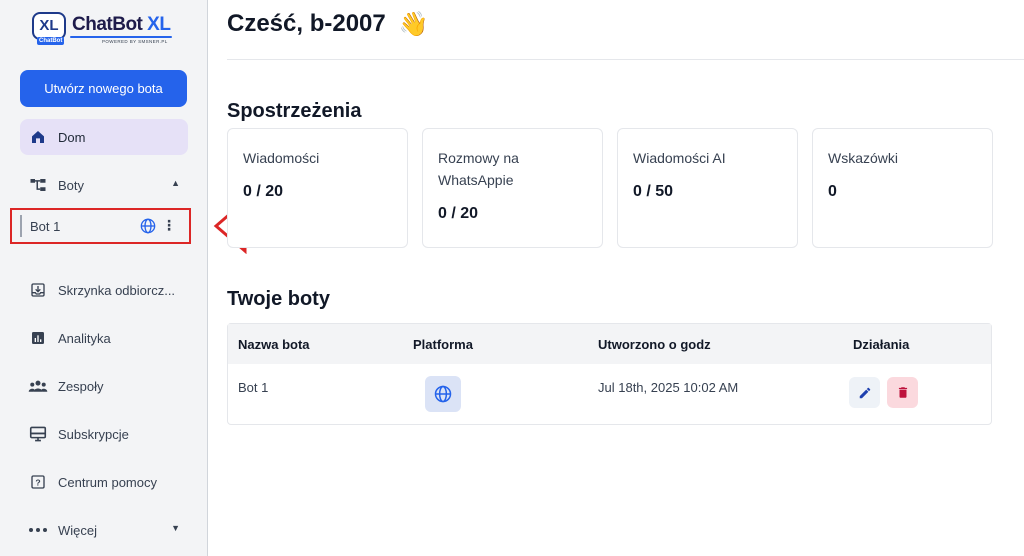 This screenshot has height=556, width=1024. Describe the element at coordinates (100, 226) in the screenshot. I see `annotation-highlight-box` at that location.